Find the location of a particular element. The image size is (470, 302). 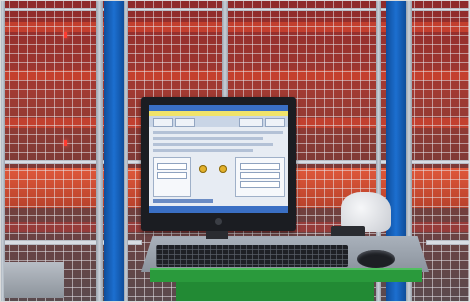

monitor-stand is located at coordinates (217, 235).